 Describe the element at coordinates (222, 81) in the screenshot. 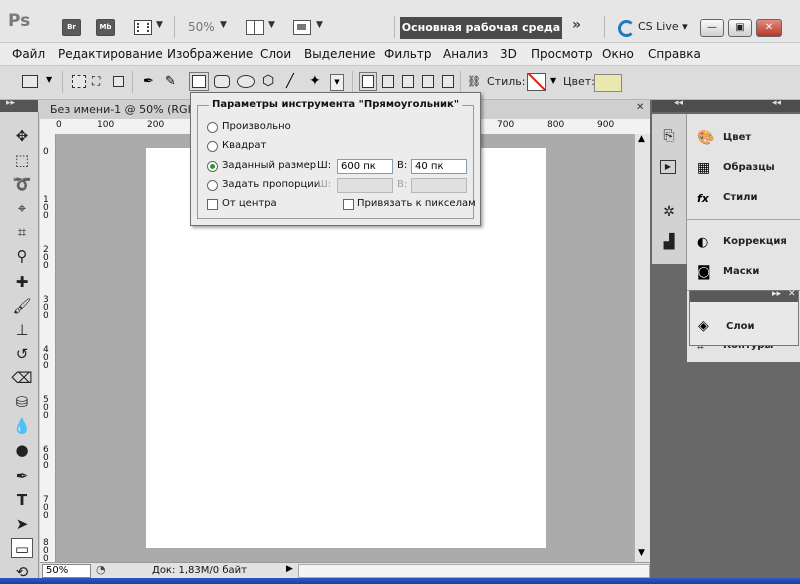

I see `rounded-rectangle-icon` at that location.